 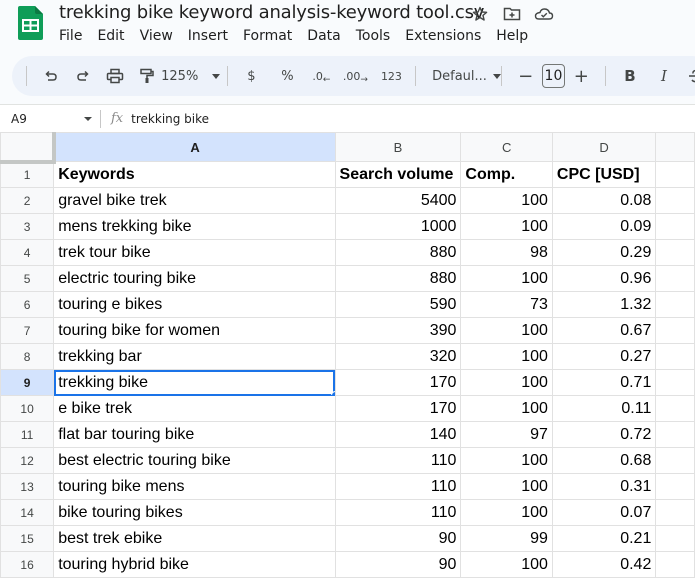 What do you see at coordinates (194, 356) in the screenshot?
I see `cell-a8: trekking bar` at bounding box center [194, 356].